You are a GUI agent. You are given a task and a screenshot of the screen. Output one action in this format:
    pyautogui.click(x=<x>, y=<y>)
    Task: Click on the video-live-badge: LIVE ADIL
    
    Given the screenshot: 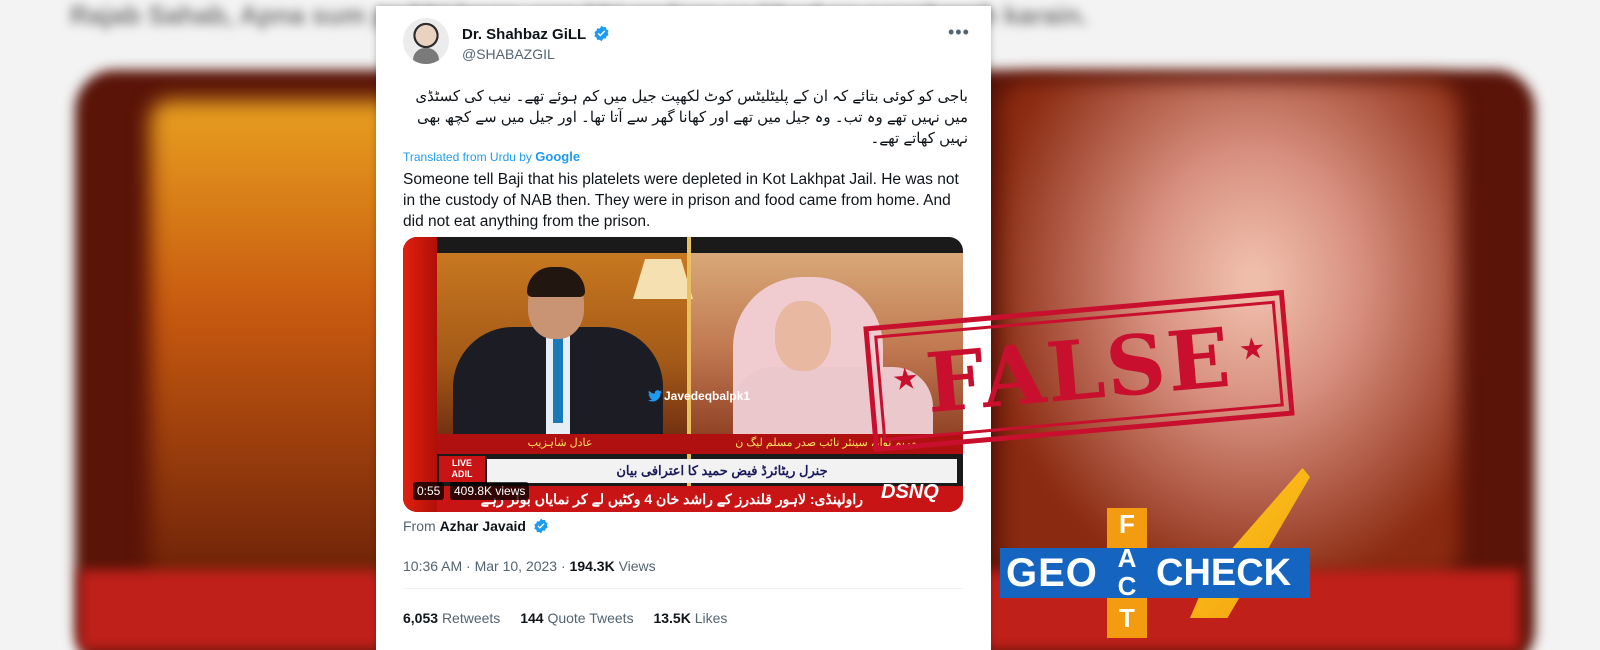 What is the action you would take?
    pyautogui.click(x=462, y=469)
    